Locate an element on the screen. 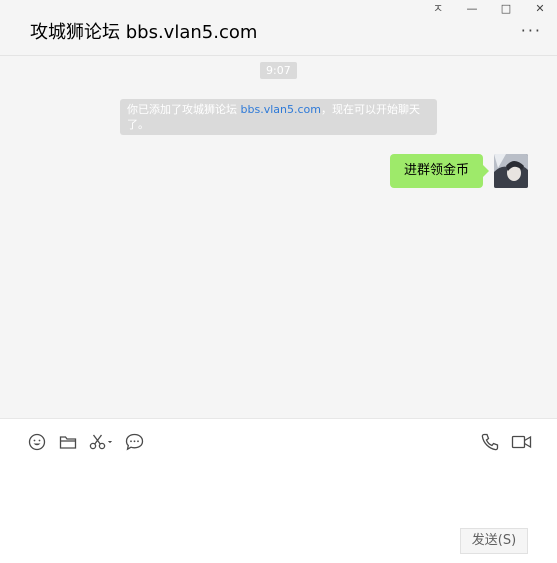 The width and height of the screenshot is (557, 563). message-input is located at coordinates (278, 493).